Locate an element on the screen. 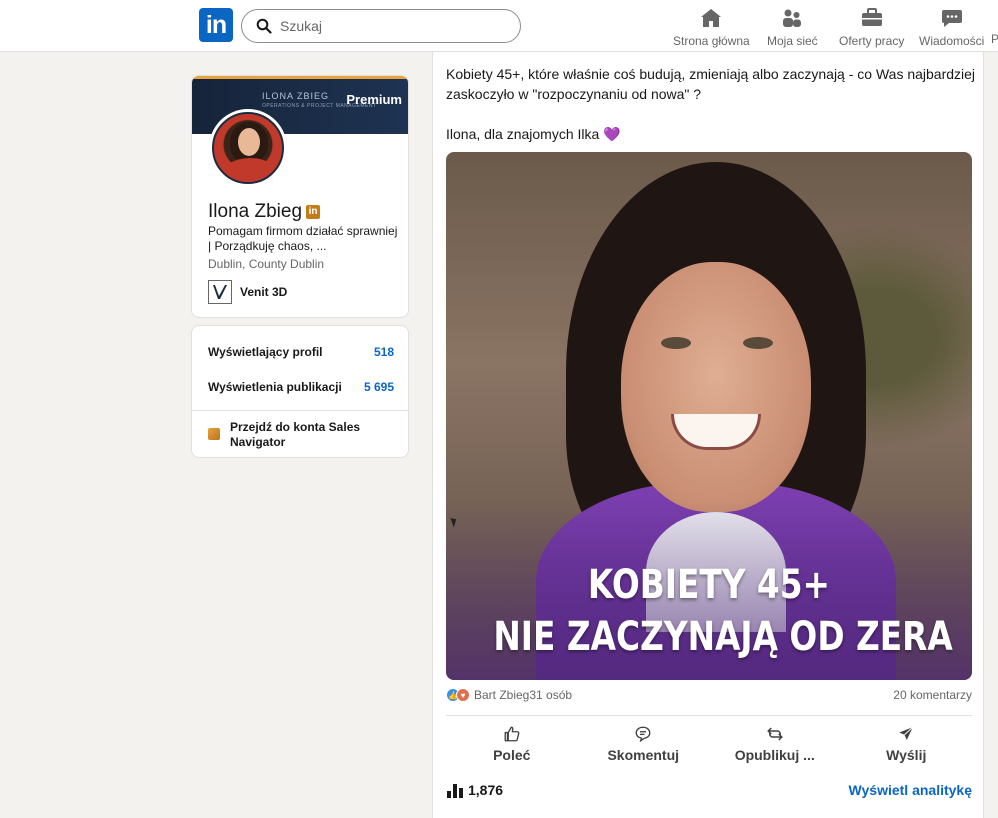  company-name: Venit 3D is located at coordinates (263, 292).